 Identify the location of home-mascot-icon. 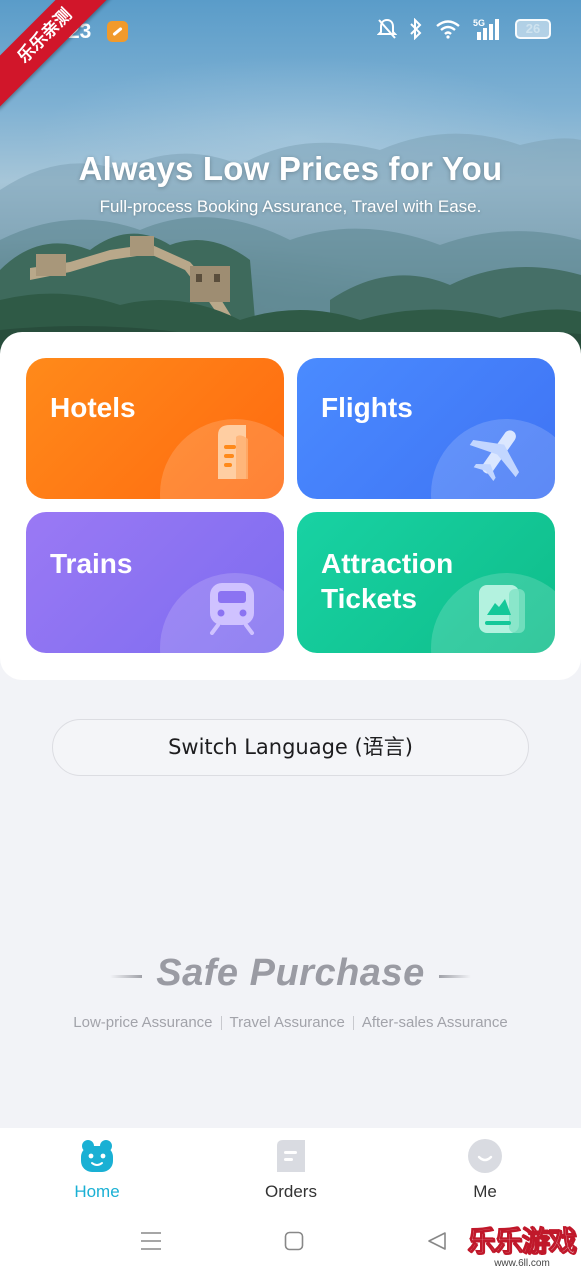
(97, 1156).